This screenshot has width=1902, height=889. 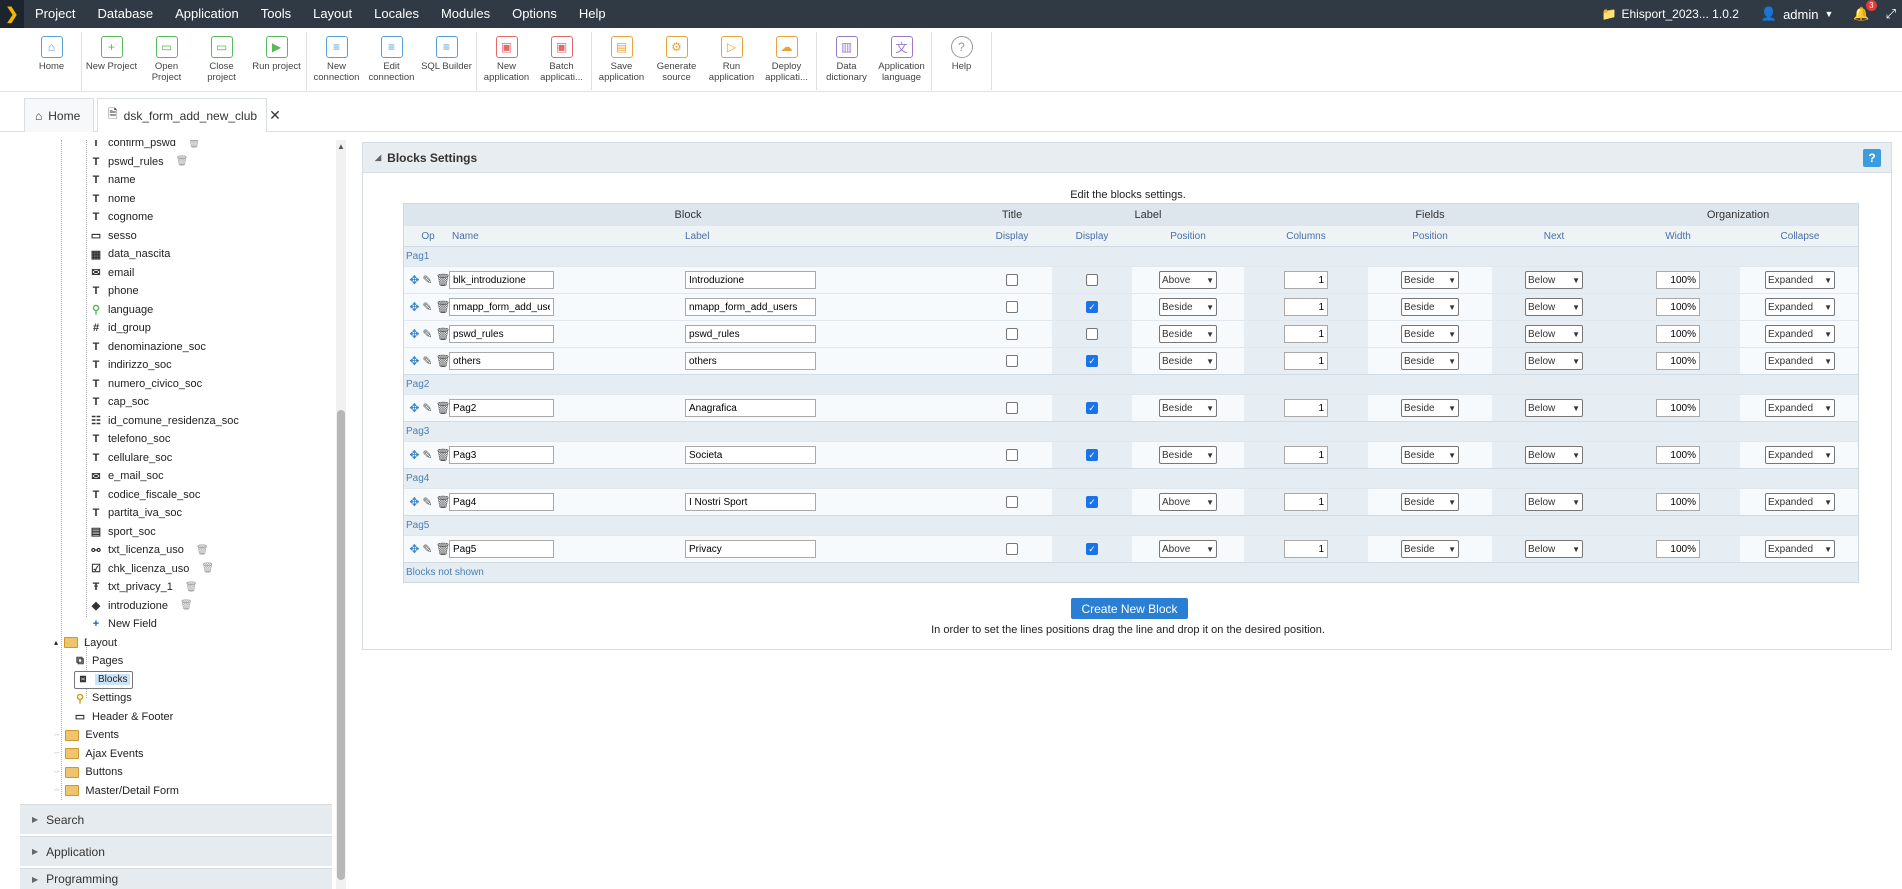 What do you see at coordinates (125, 14) in the screenshot?
I see `menu-database: Database` at bounding box center [125, 14].